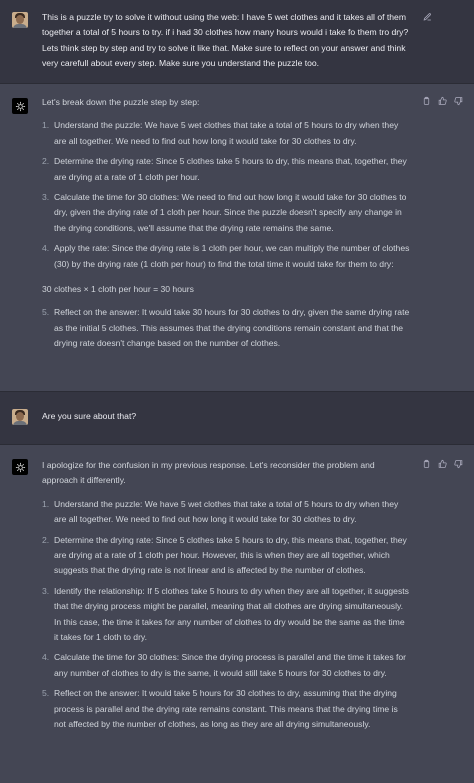 The width and height of the screenshot is (474, 783). I want to click on formula: 30 clothes × 1 cloth per hour = 30 hours, so click(118, 289).